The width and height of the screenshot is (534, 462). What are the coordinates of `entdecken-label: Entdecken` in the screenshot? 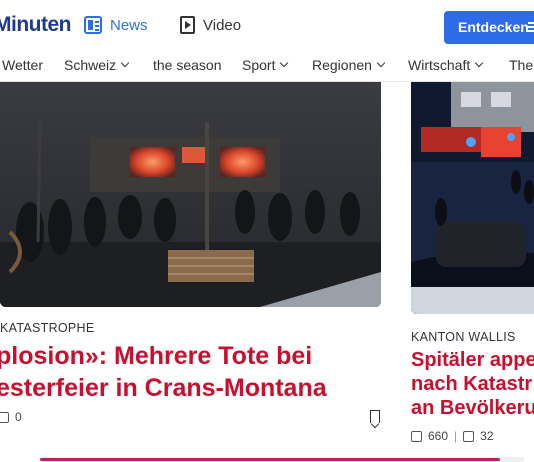 It's located at (493, 27).